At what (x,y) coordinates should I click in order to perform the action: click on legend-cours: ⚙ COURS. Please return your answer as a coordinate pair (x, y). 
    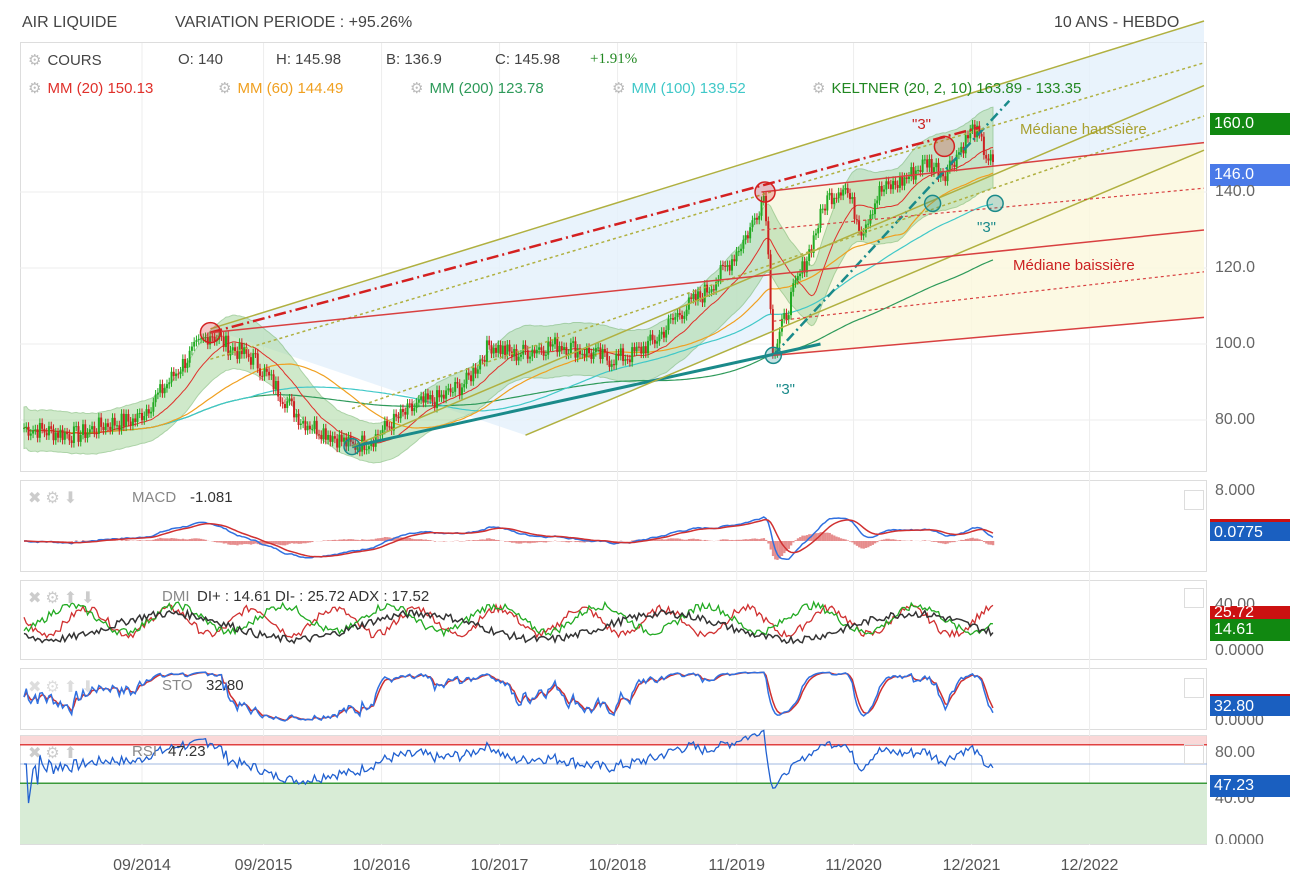
    Looking at the image, I should click on (65, 60).